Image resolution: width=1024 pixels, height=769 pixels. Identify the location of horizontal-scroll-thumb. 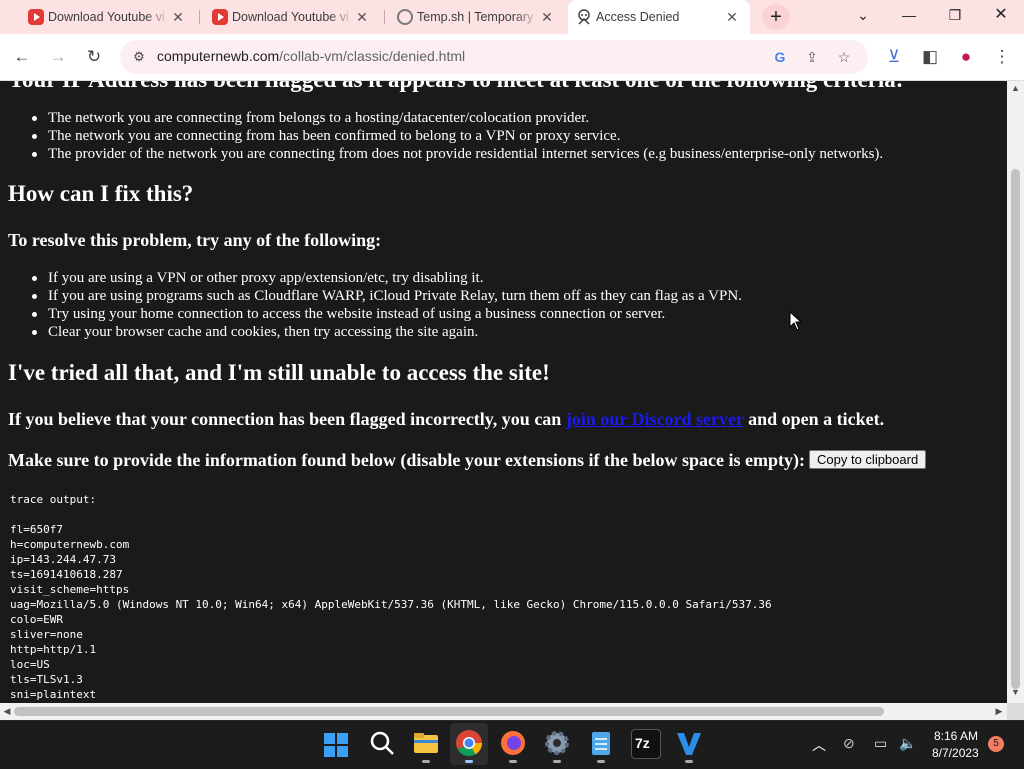
(449, 711).